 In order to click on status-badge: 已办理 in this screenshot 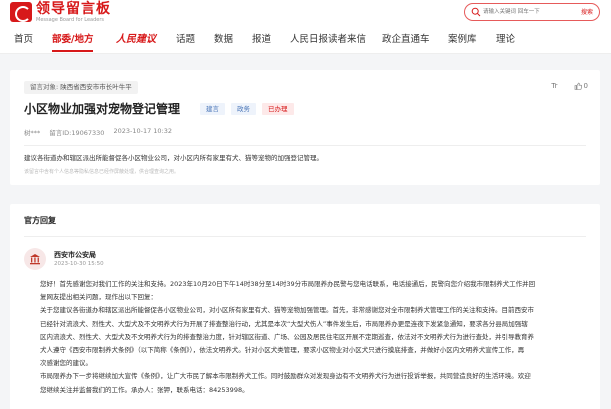, I will do `click(278, 109)`.